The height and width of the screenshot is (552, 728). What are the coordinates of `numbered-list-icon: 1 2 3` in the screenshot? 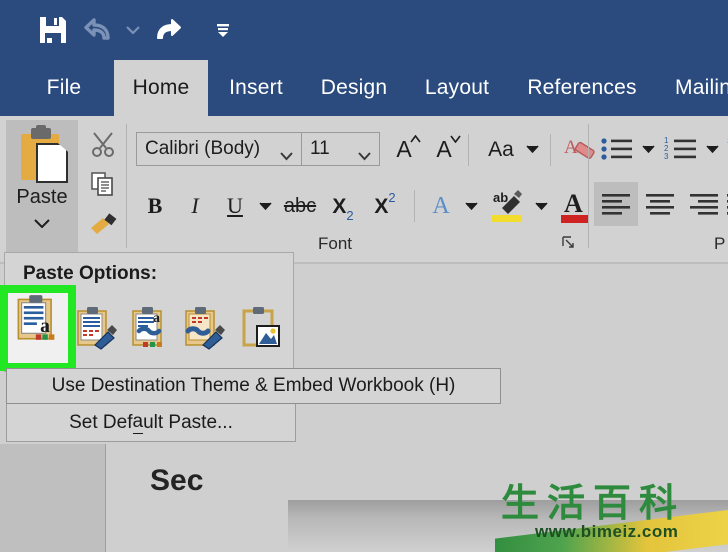 It's located at (680, 148).